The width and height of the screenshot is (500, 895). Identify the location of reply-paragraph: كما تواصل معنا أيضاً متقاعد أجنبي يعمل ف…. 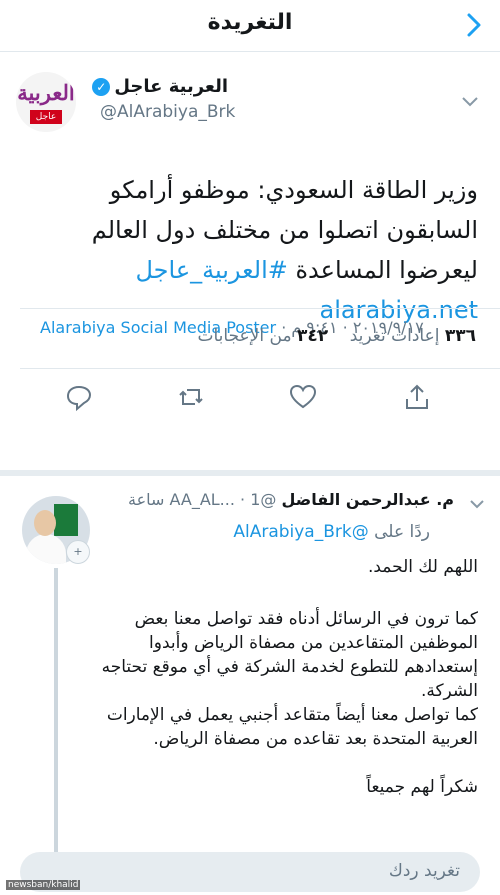
(292, 727).